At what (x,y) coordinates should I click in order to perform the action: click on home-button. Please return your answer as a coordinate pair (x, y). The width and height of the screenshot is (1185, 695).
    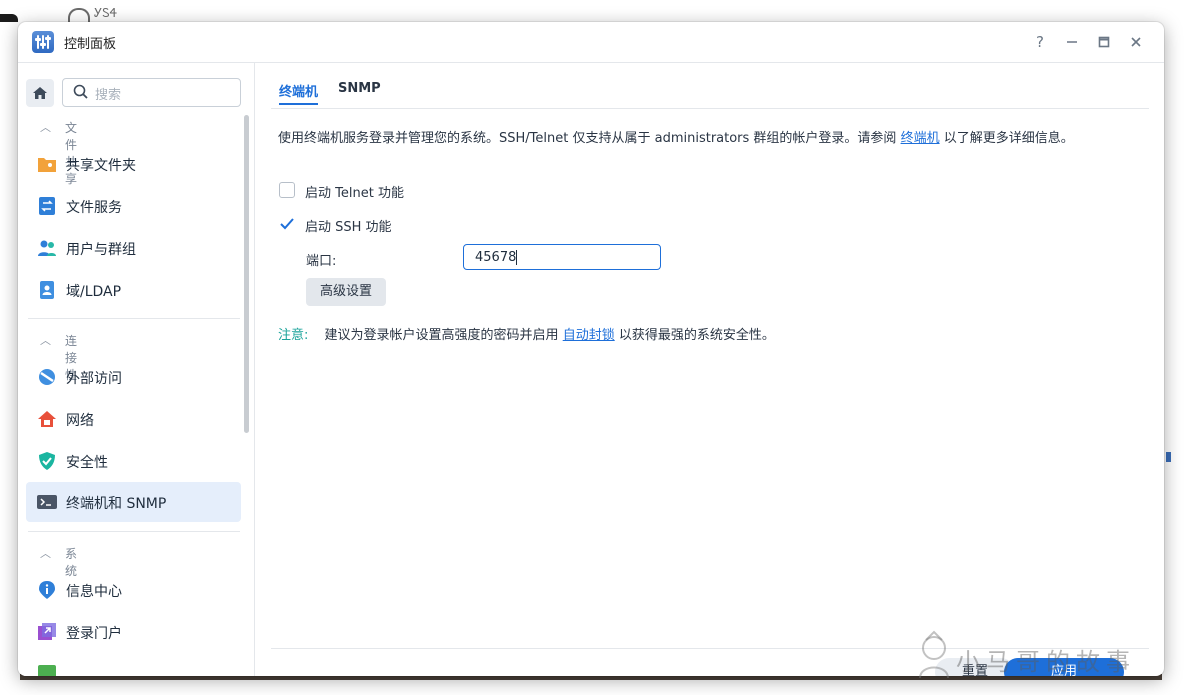
    Looking at the image, I should click on (40, 93).